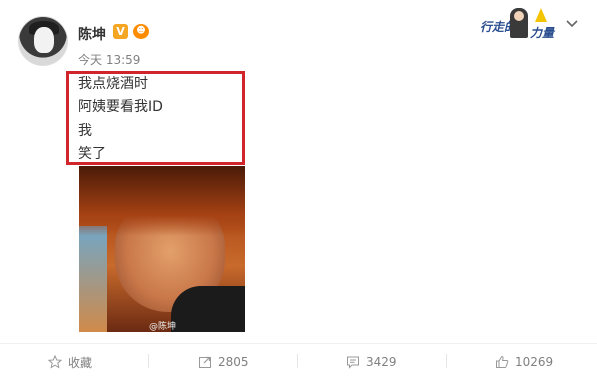 The image size is (597, 381). What do you see at coordinates (353, 362) in the screenshot?
I see `comment-icon` at bounding box center [353, 362].